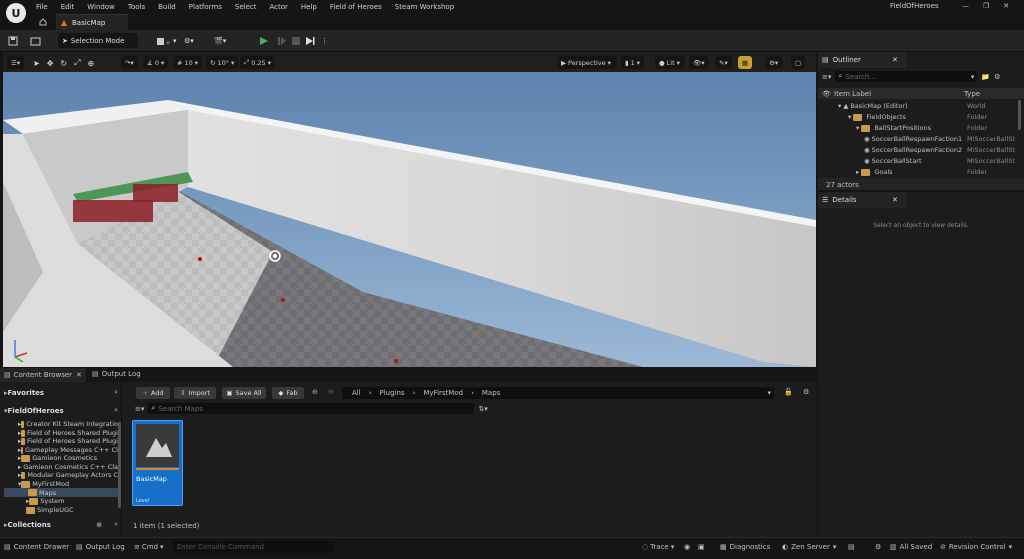 This screenshot has height=559, width=1024. Describe the element at coordinates (136, 7) in the screenshot. I see `menu-tools: Tools` at that location.